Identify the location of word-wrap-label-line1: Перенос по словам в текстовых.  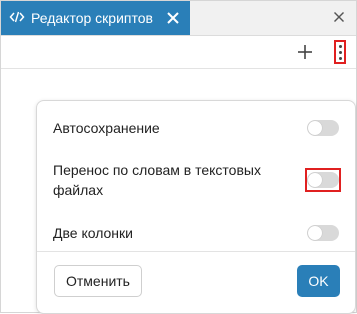
(157, 170).